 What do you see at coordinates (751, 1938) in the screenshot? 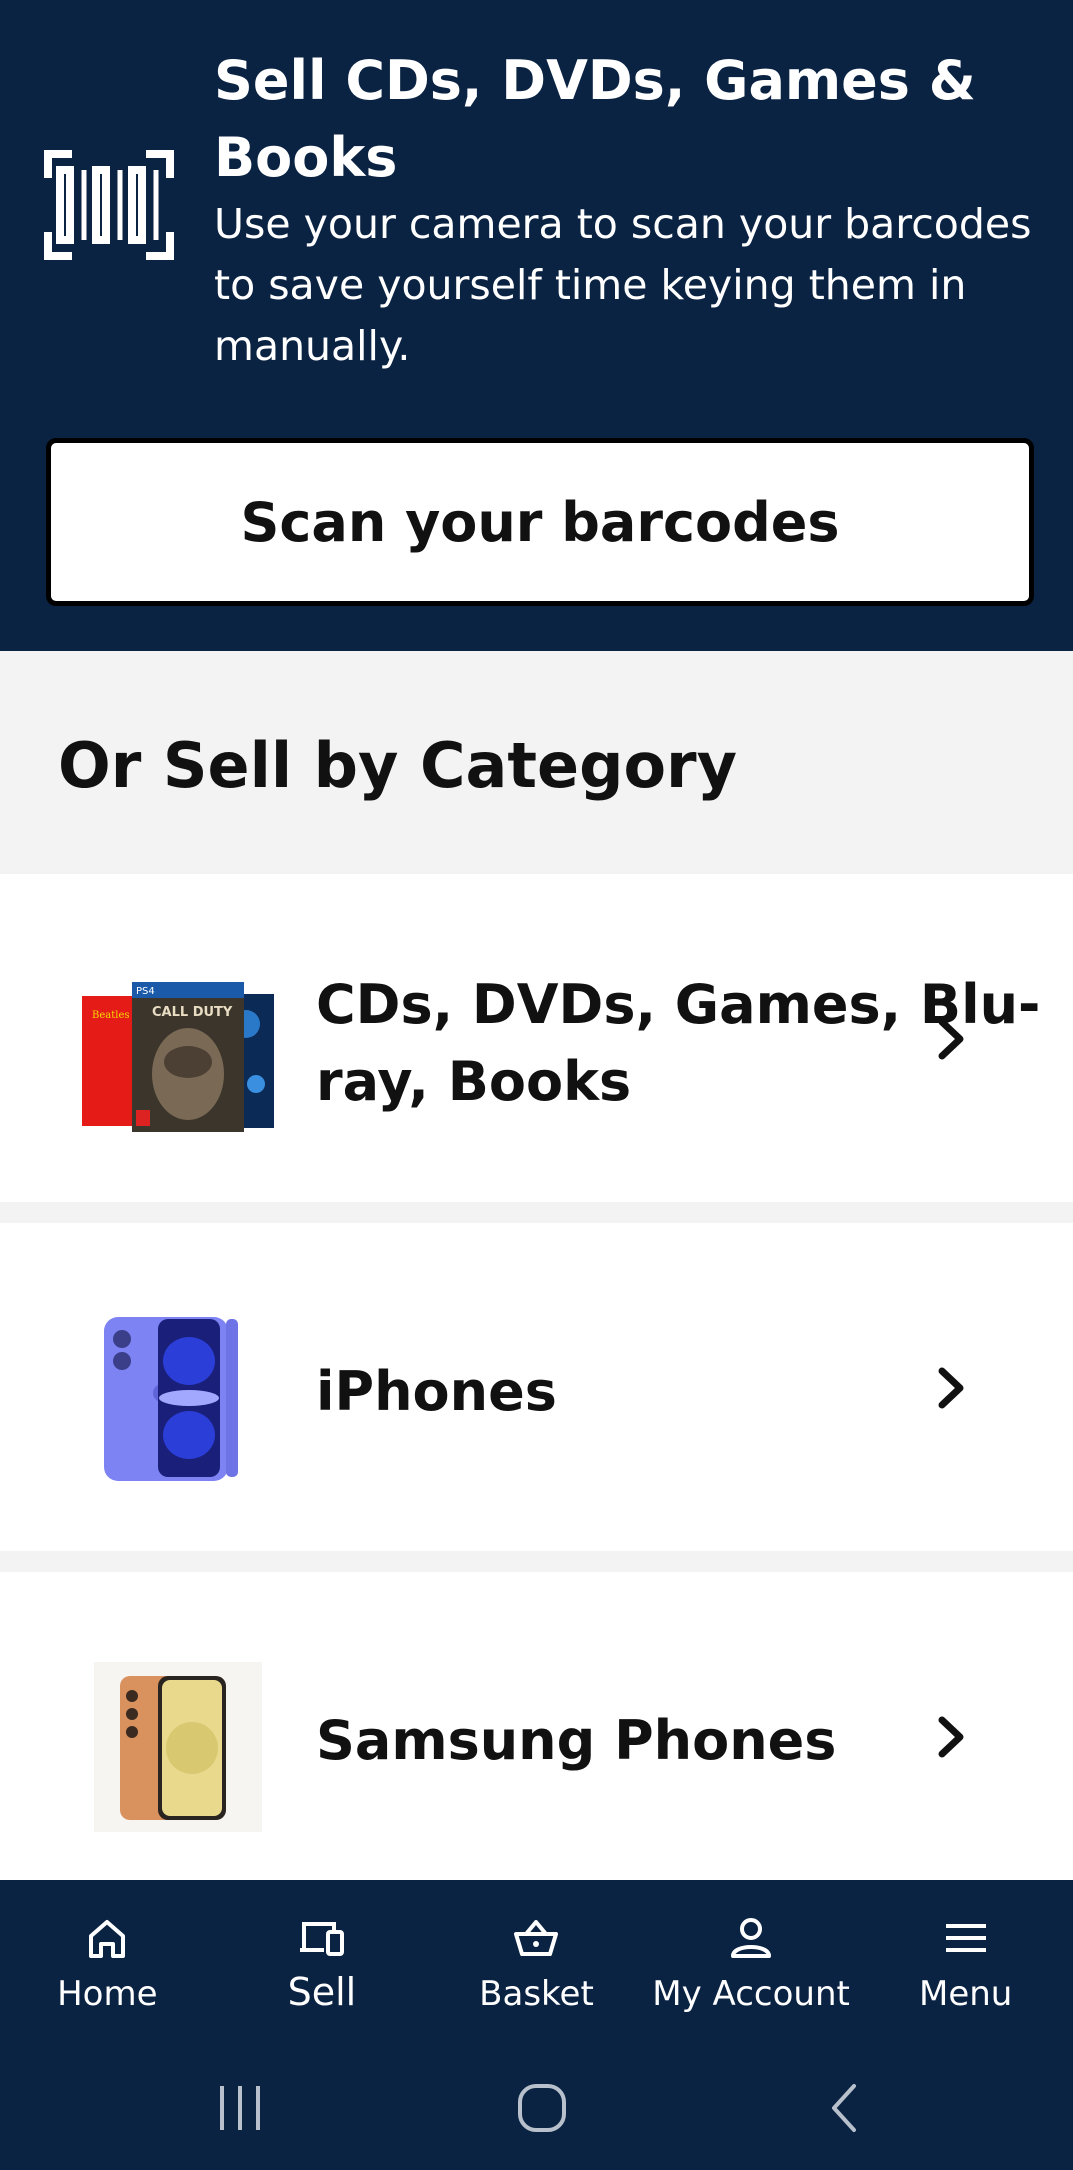
I see `account-icon` at bounding box center [751, 1938].